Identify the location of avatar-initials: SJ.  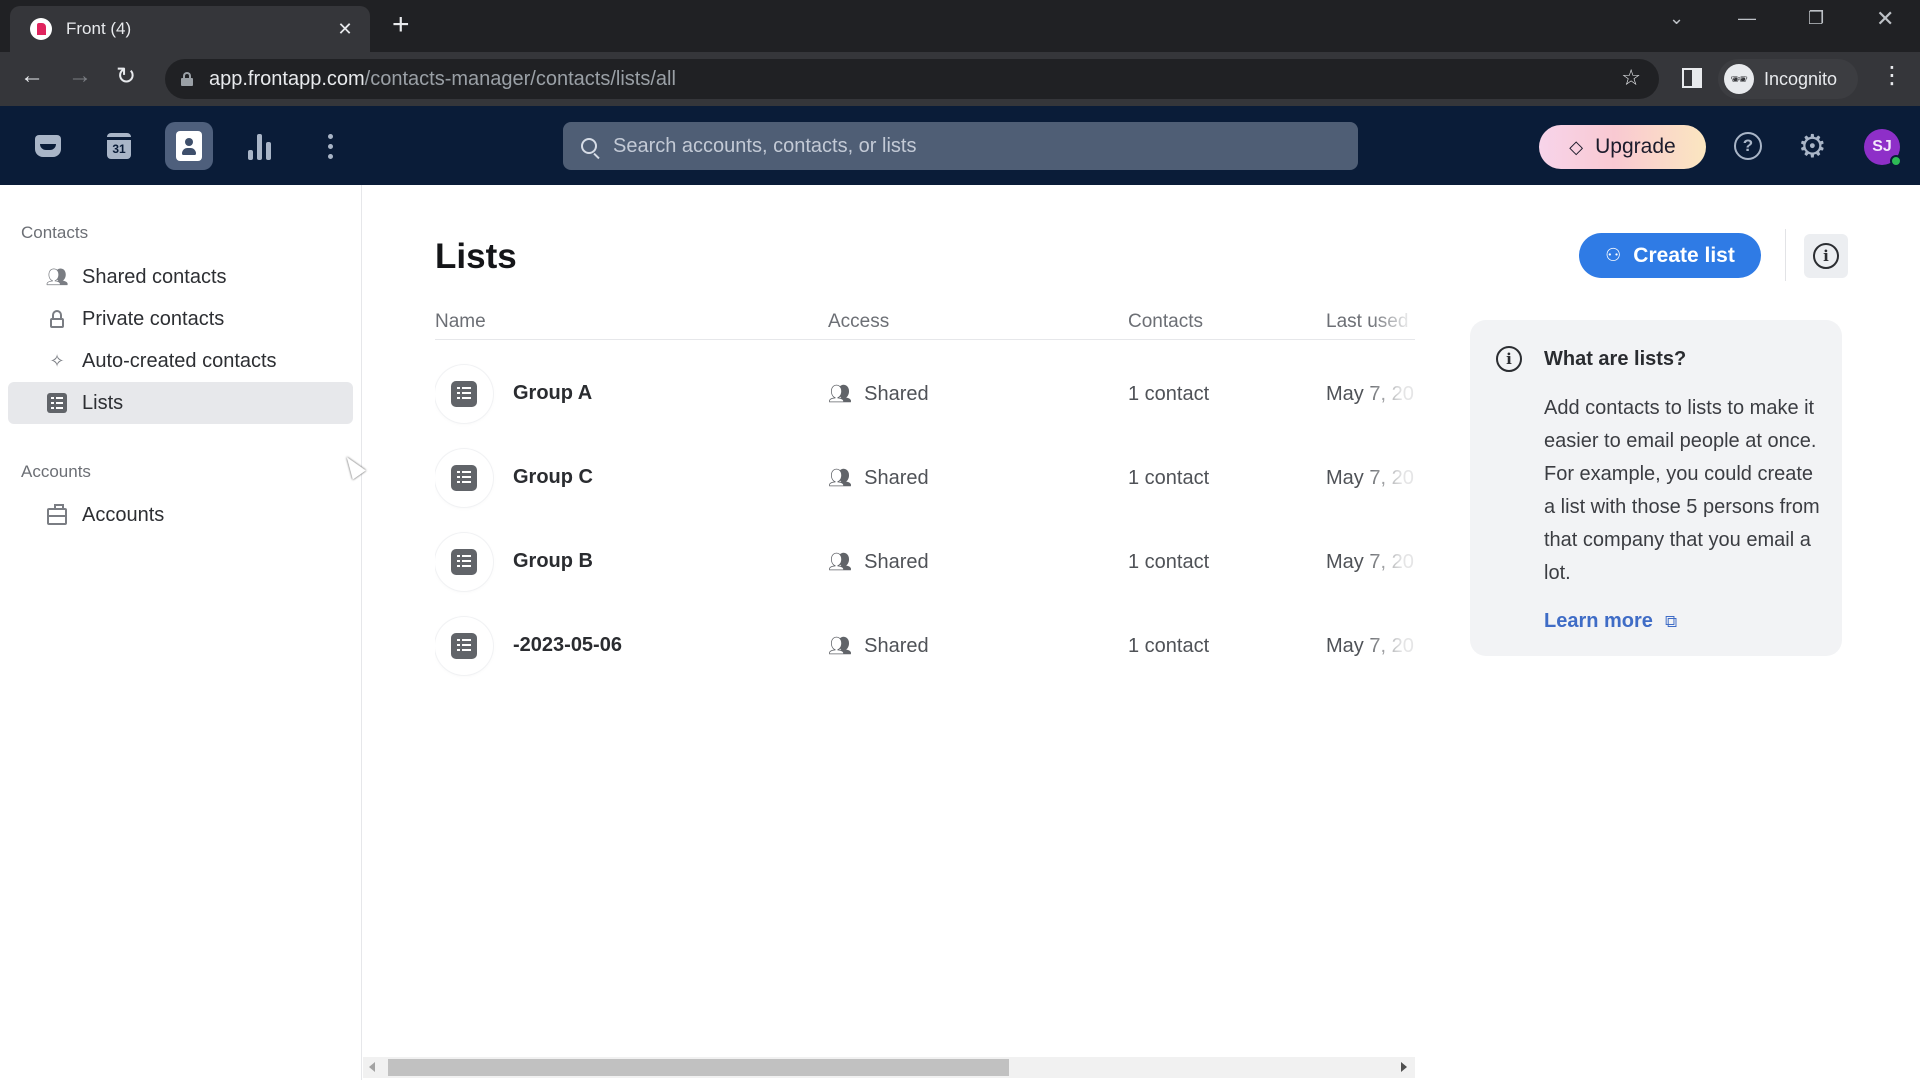
(1882, 146).